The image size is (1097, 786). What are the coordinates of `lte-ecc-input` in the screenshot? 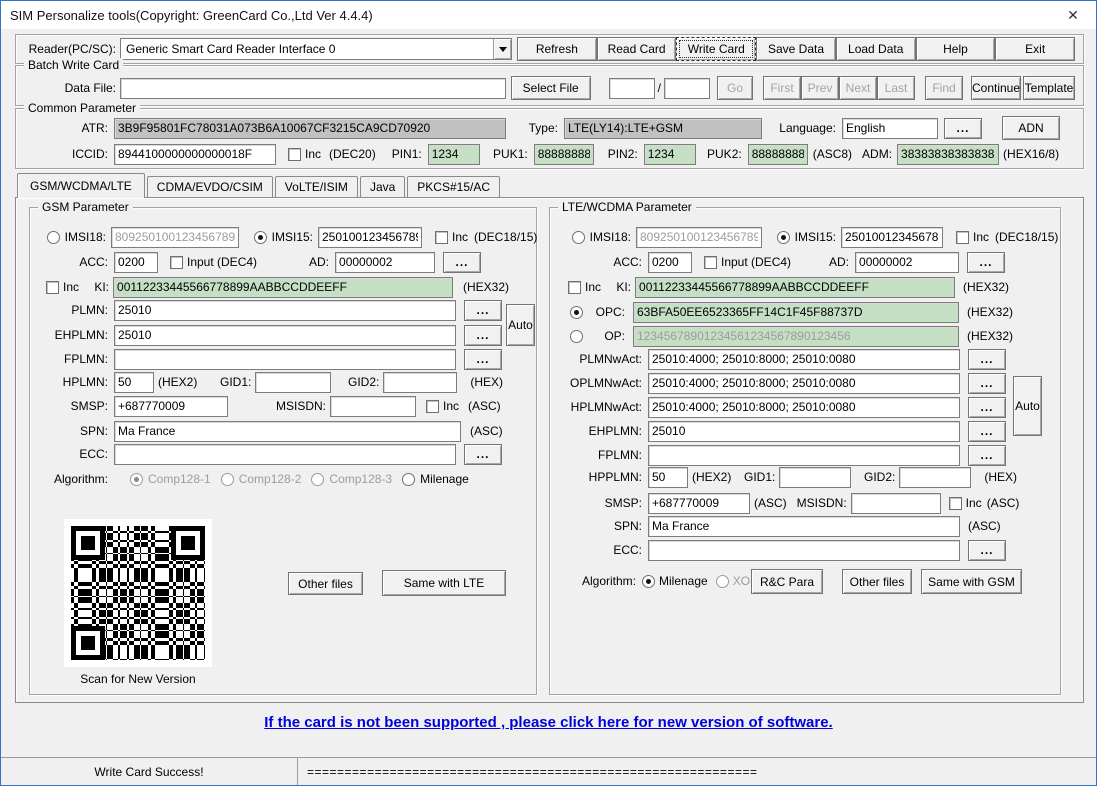 It's located at (804, 550).